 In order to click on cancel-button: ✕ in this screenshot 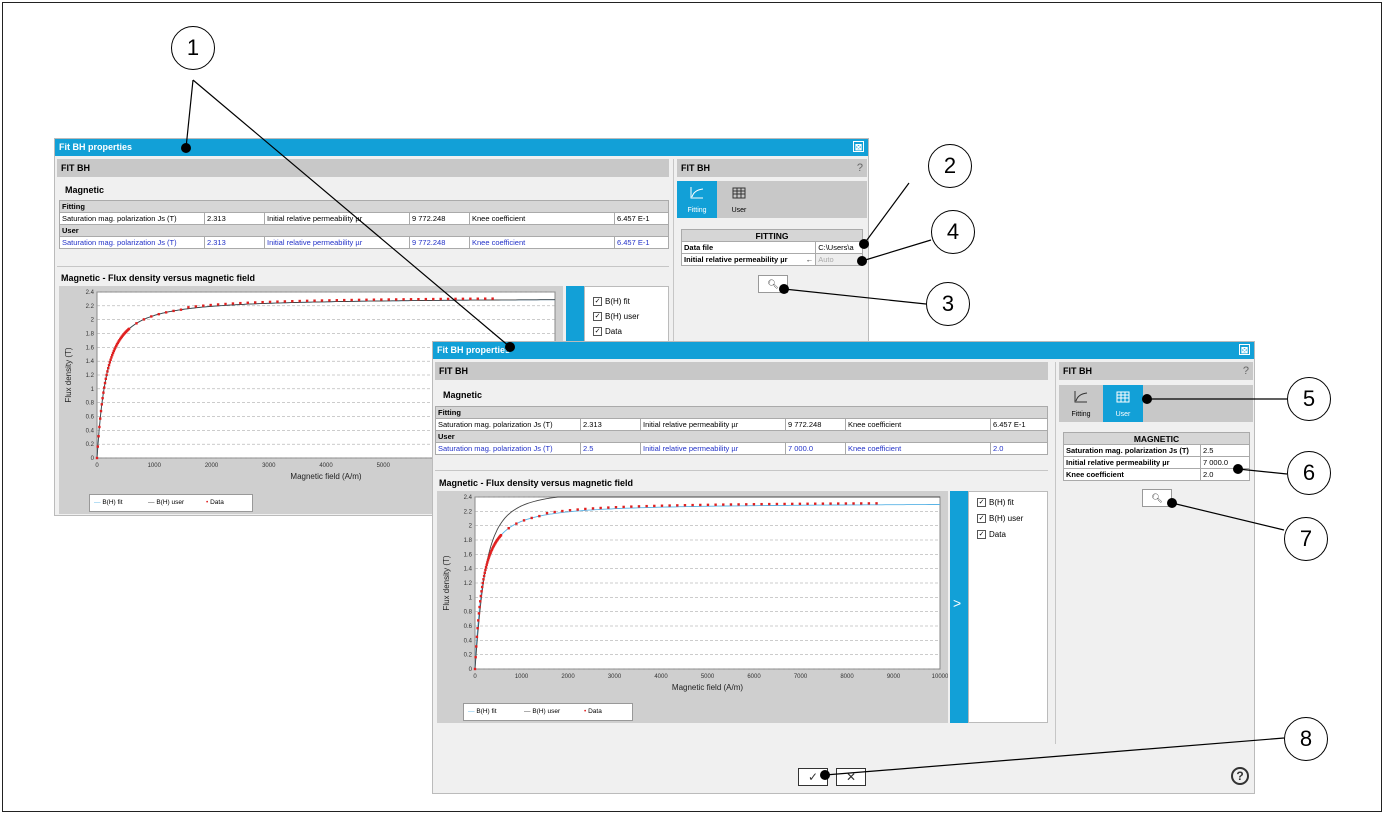, I will do `click(851, 777)`.